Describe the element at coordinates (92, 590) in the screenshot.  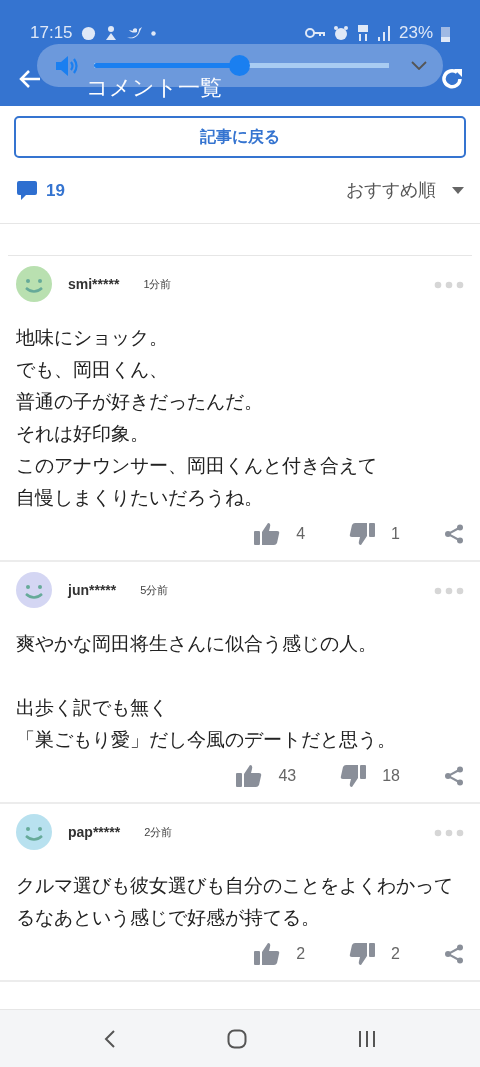
I see `username: jun*****` at that location.